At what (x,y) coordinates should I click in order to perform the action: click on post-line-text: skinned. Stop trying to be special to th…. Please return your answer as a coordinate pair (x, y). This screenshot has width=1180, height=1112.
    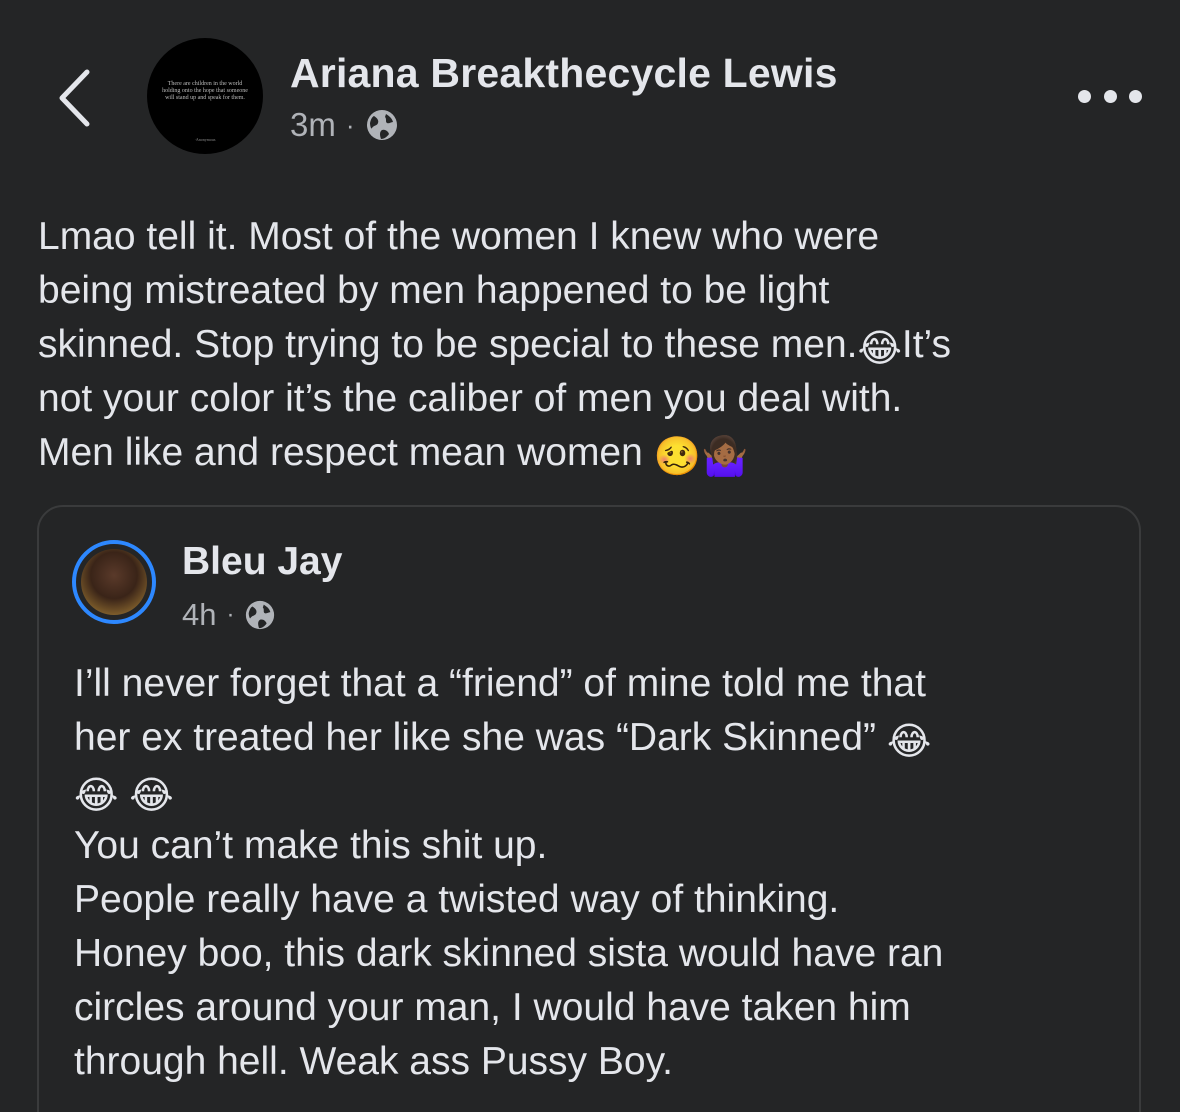
    Looking at the image, I should click on (448, 344).